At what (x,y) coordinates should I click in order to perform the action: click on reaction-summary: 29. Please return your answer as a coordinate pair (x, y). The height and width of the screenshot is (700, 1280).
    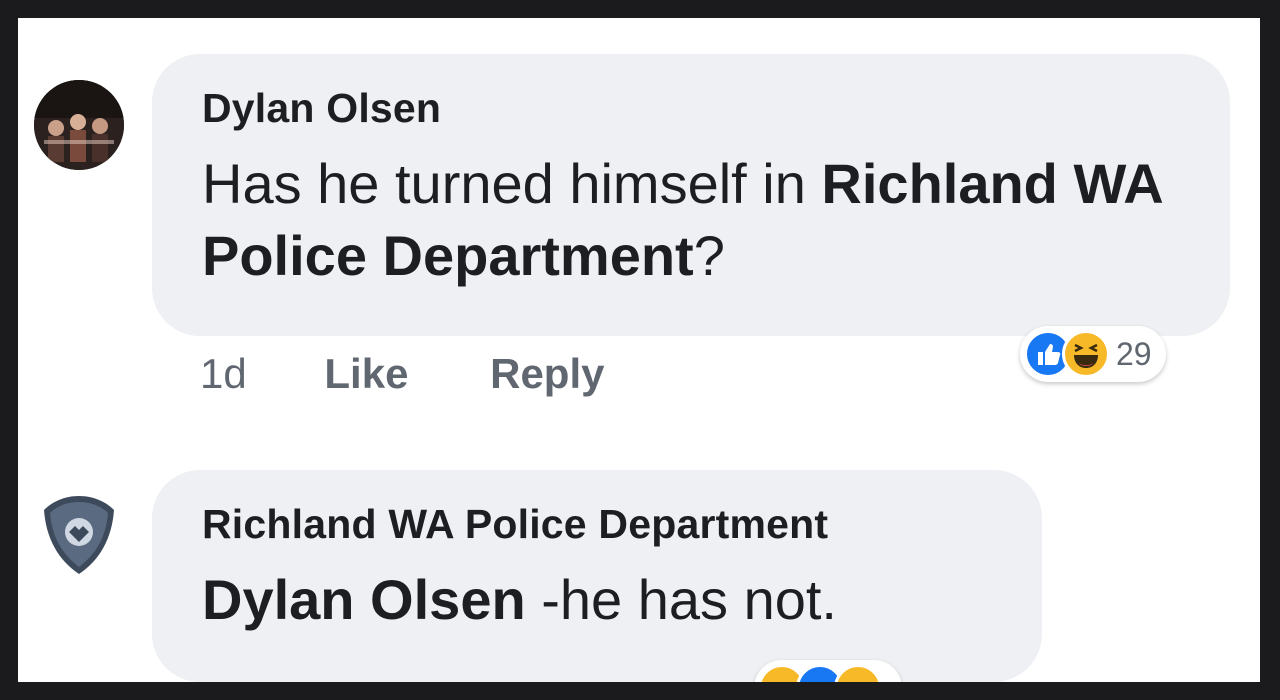
    Looking at the image, I should click on (1093, 354).